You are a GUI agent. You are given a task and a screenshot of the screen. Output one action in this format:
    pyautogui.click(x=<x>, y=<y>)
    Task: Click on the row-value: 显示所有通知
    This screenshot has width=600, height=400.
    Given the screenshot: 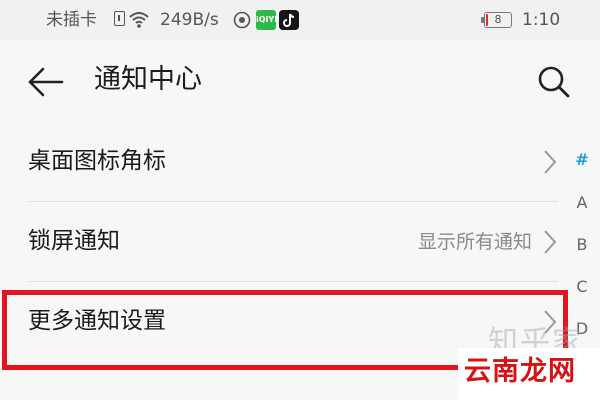 What is the action you would take?
    pyautogui.click(x=474, y=242)
    